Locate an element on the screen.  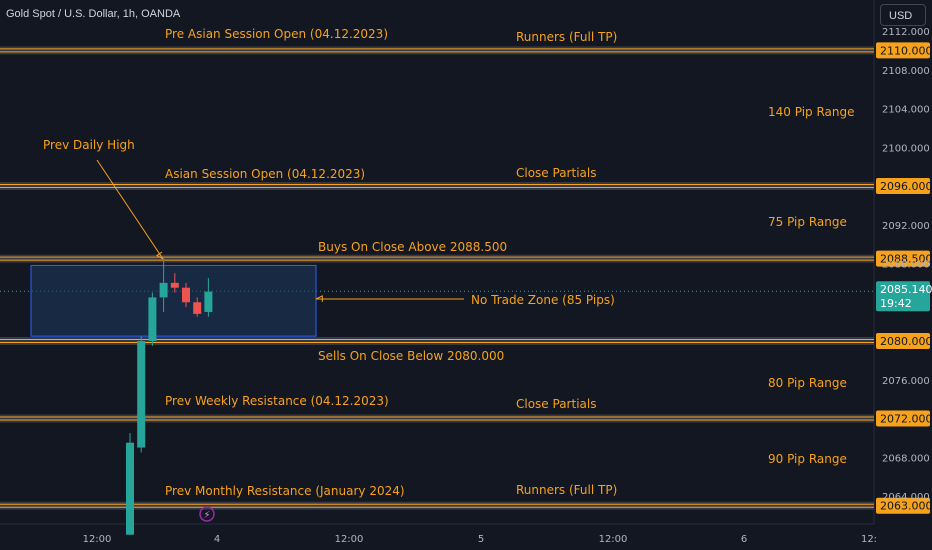
price-tick-label: 2108.000 is located at coordinates (906, 71).